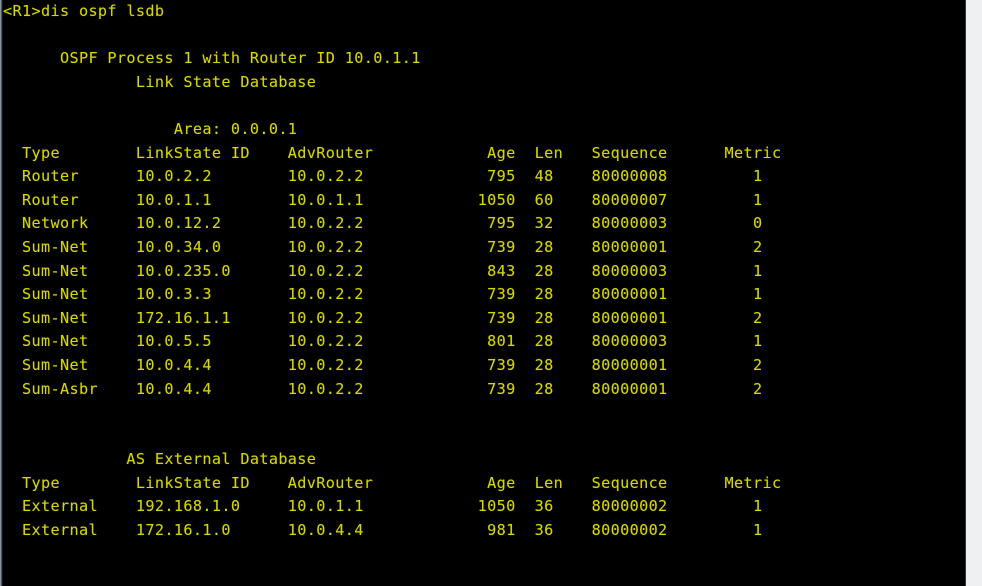 This screenshot has width=982, height=586. Describe the element at coordinates (25, 3) in the screenshot. I see `clipped-previous-line: <R1>` at that location.